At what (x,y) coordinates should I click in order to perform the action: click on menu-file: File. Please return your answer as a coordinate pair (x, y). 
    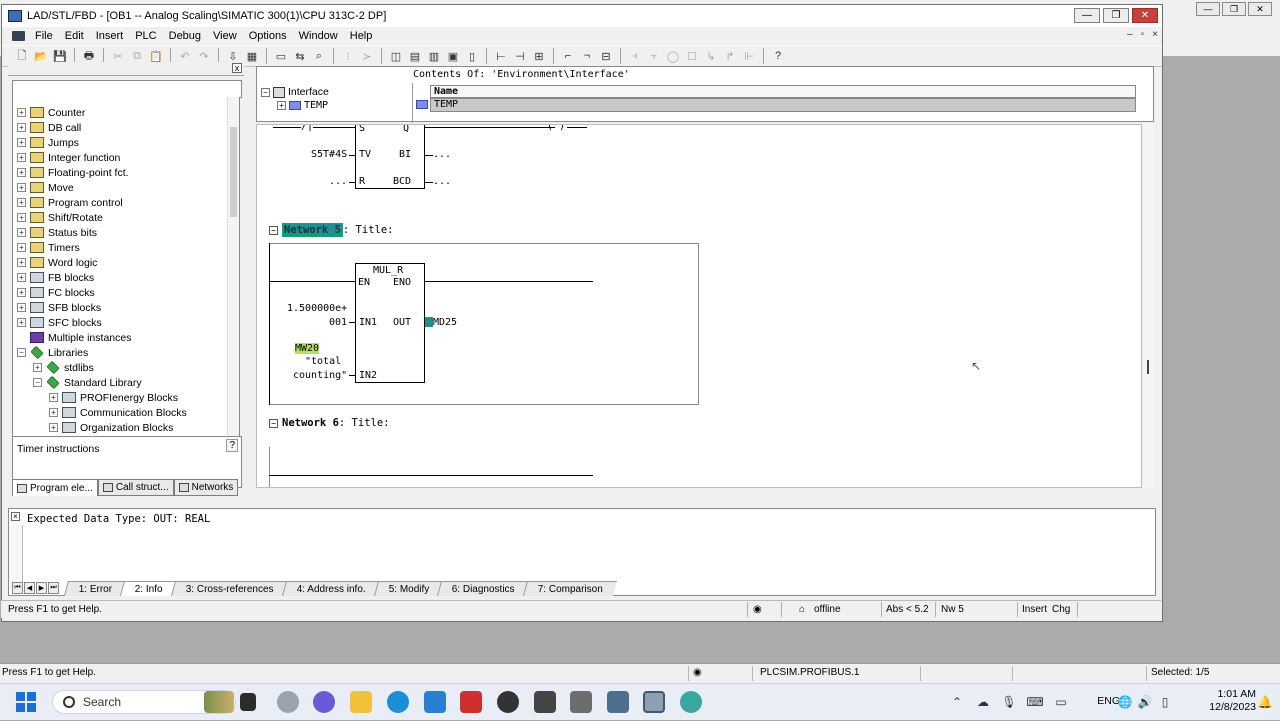
    Looking at the image, I should click on (44, 36).